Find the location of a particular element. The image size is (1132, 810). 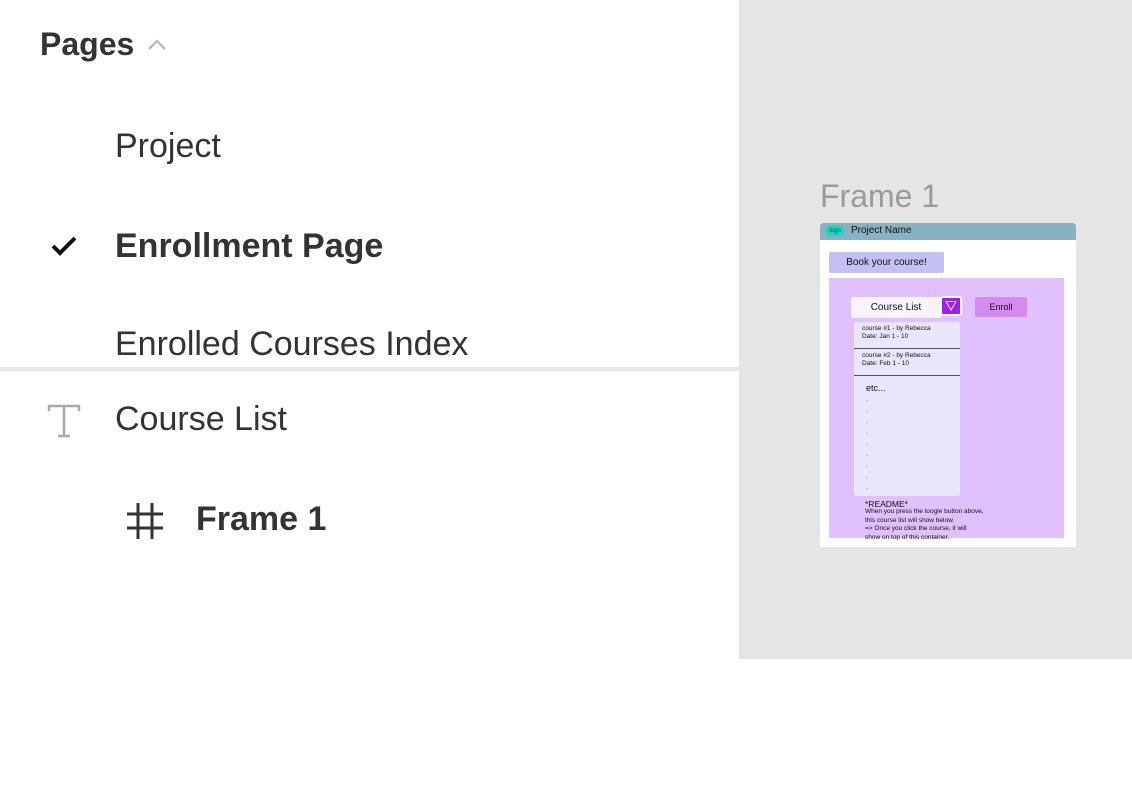

enroll-button: Enroll is located at coordinates (1001, 307).